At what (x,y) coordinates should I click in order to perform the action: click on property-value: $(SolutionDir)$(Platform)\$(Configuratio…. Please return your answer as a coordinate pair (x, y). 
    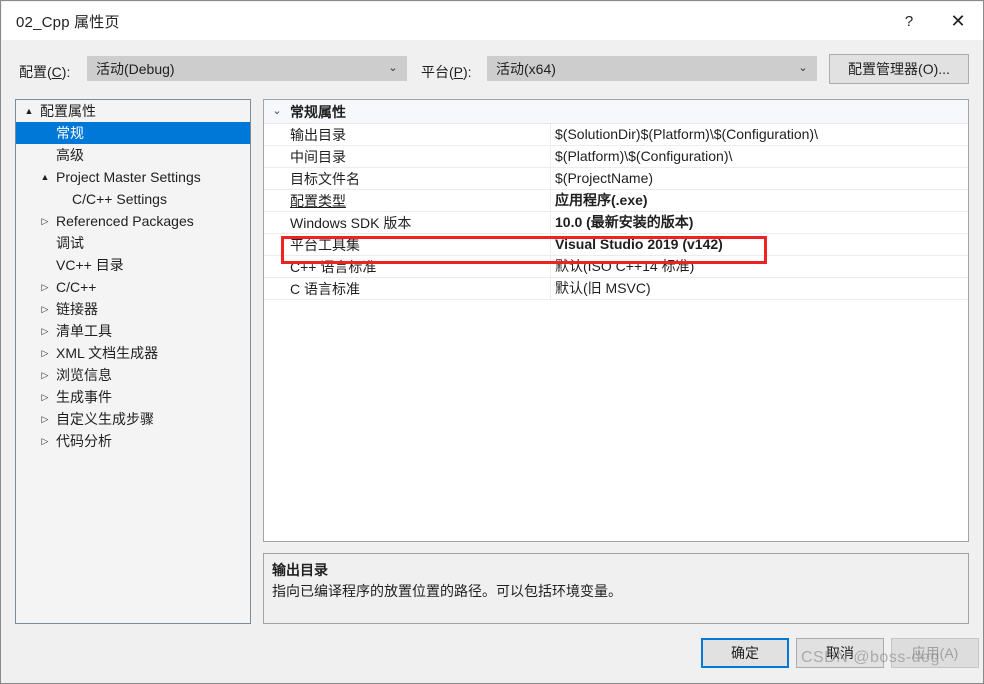
    Looking at the image, I should click on (759, 134).